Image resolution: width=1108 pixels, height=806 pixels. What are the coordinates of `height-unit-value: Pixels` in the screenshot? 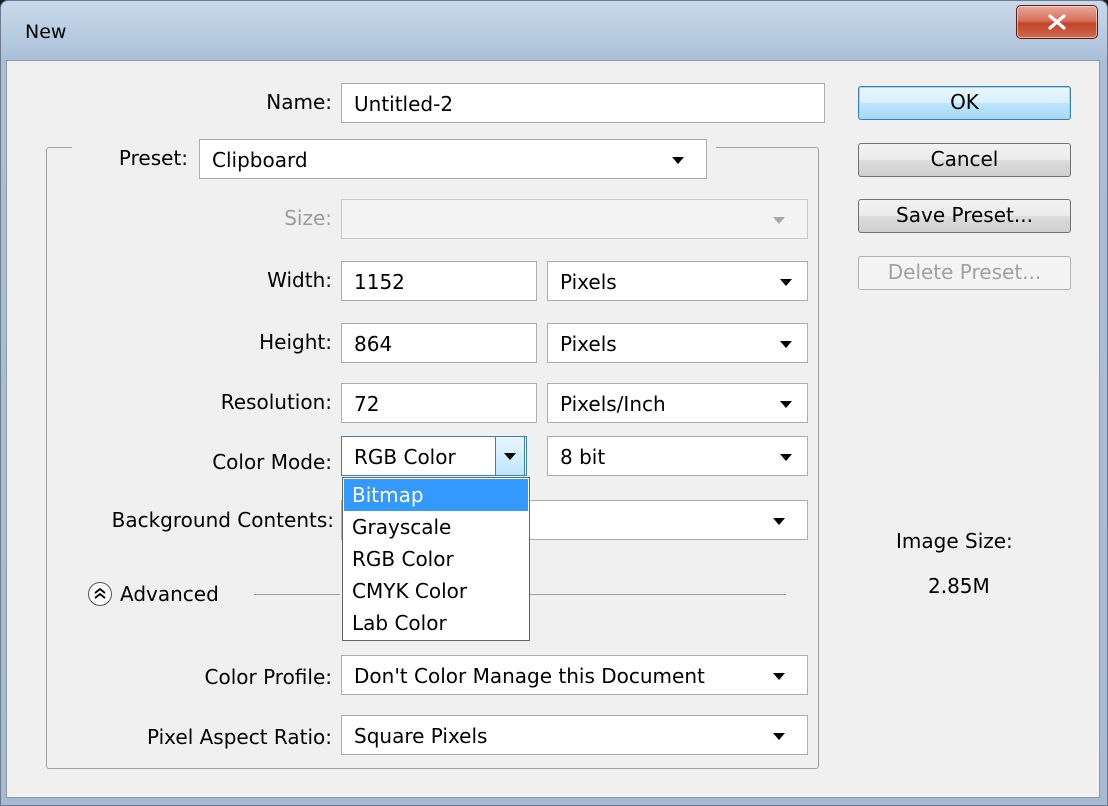 It's located at (588, 344).